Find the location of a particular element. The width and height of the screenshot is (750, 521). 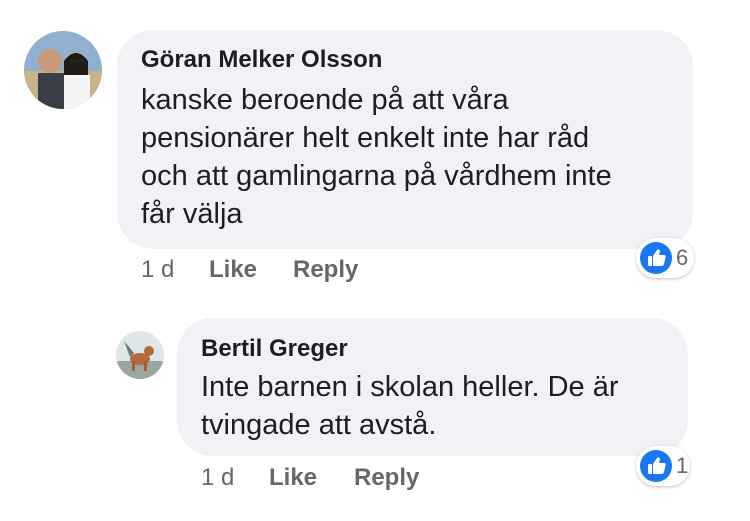

comment-author: Göran Melker Olsson is located at coordinates (405, 60).